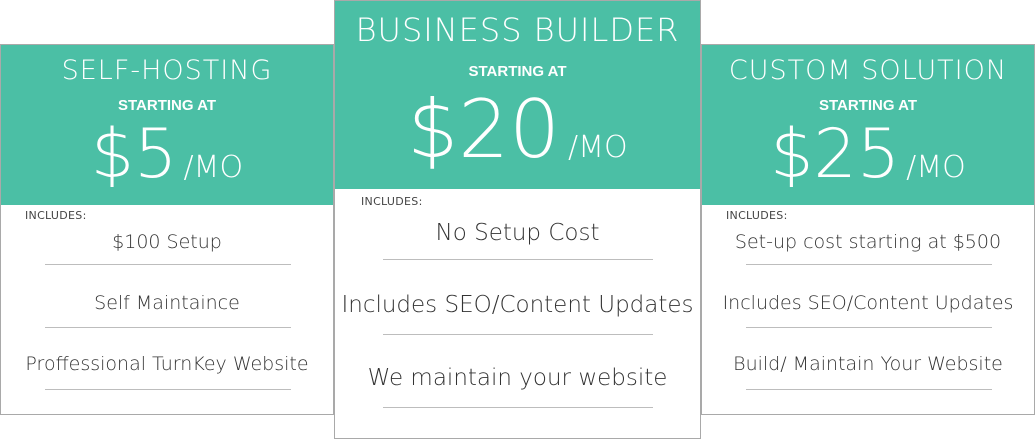  What do you see at coordinates (517, 233) in the screenshot?
I see `feature-item: No Setup Cost` at bounding box center [517, 233].